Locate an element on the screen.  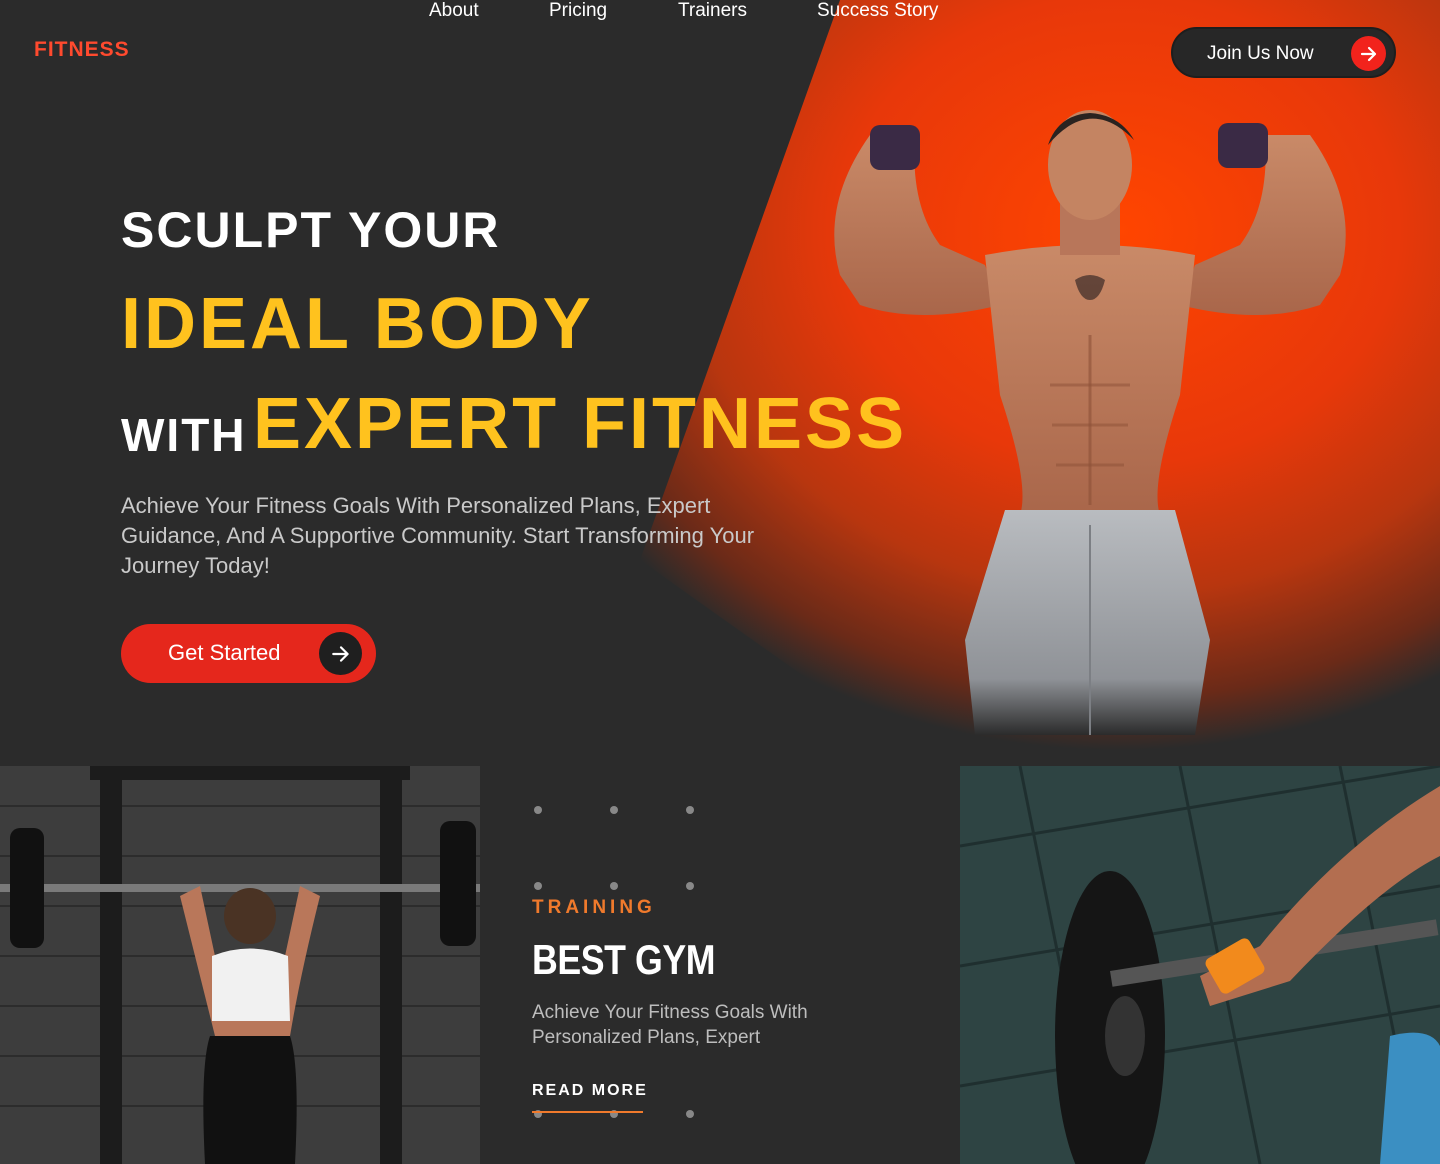
join-button-label: Join Us Now is located at coordinates (1260, 53).